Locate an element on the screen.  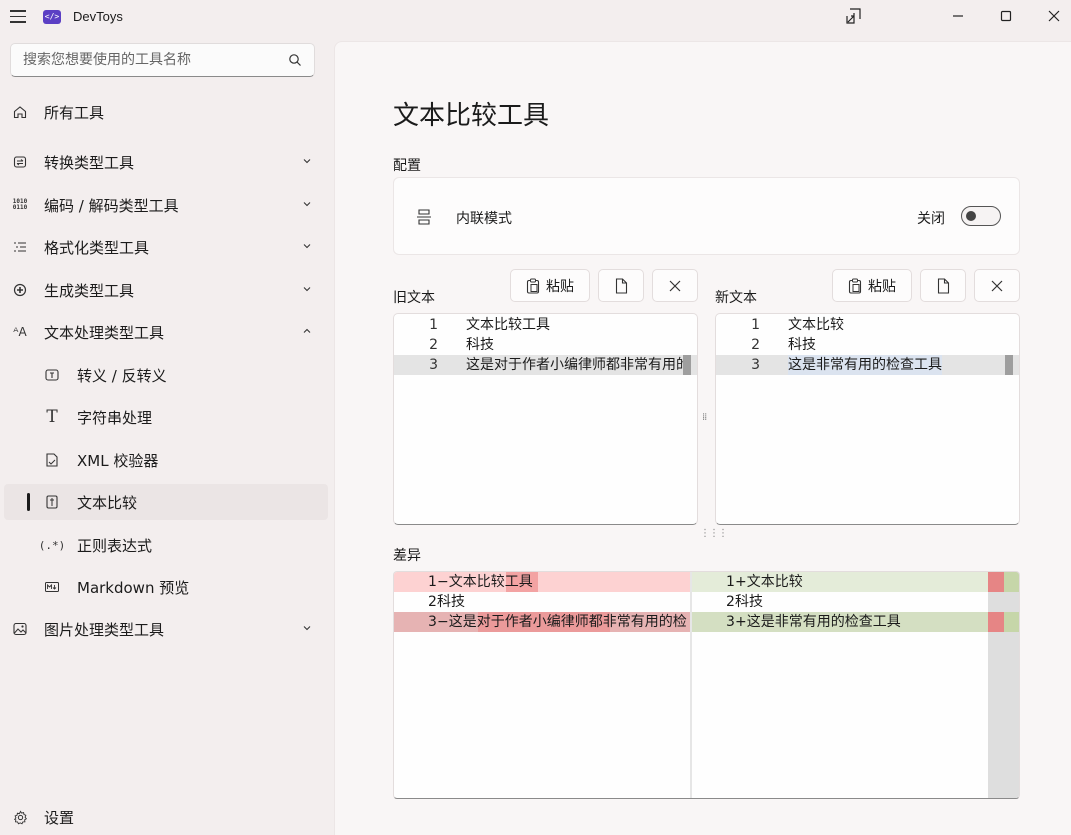
close-window-button is located at coordinates (1051, 16).